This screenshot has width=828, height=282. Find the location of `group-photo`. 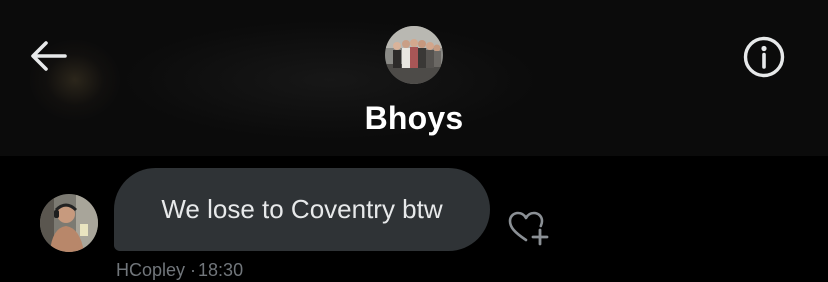

group-photo is located at coordinates (414, 55).